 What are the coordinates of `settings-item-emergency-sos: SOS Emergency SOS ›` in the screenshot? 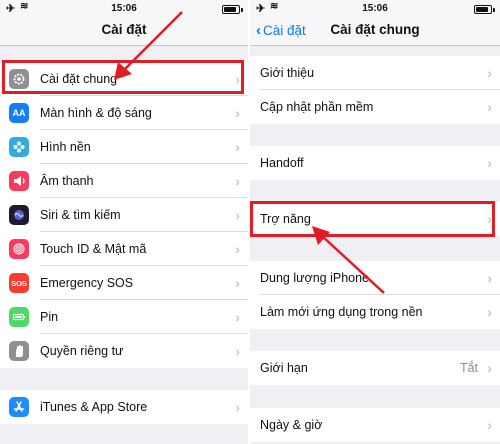 It's located at (124, 283).